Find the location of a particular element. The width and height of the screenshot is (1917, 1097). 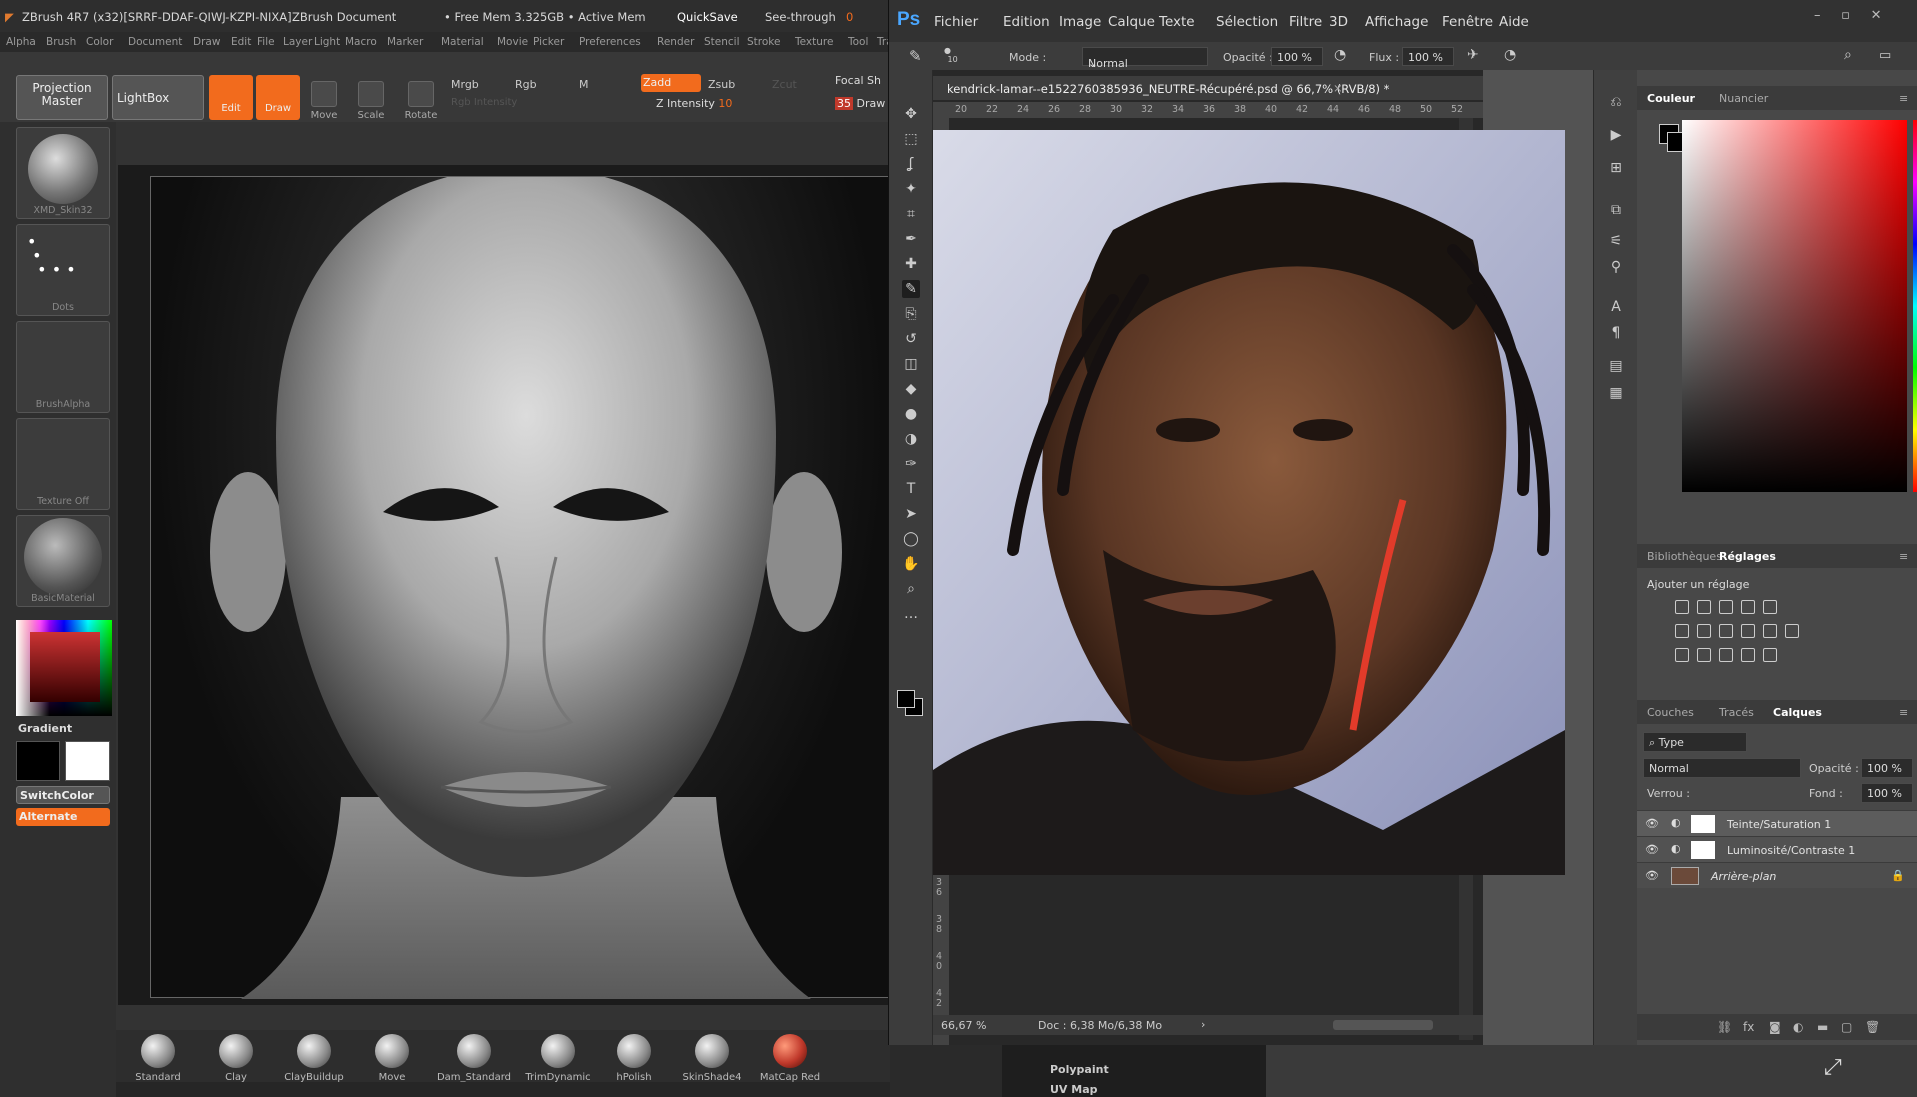

draw-size-slider: 35 Draw is located at coordinates (860, 103).